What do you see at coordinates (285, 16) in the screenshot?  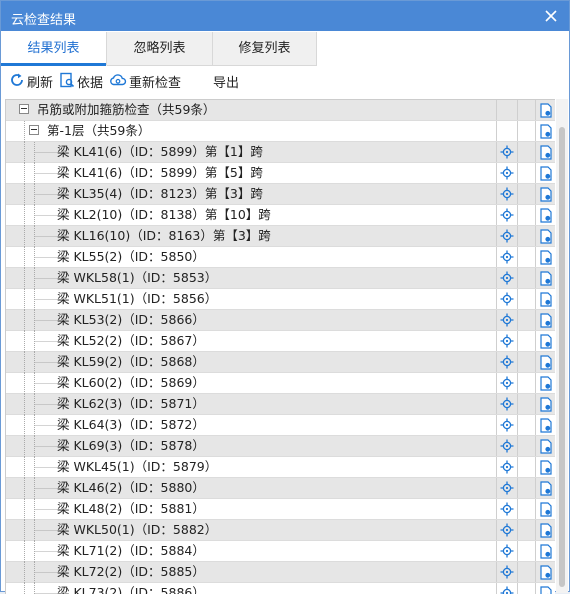 I see `title-bar: 云检查结果` at bounding box center [285, 16].